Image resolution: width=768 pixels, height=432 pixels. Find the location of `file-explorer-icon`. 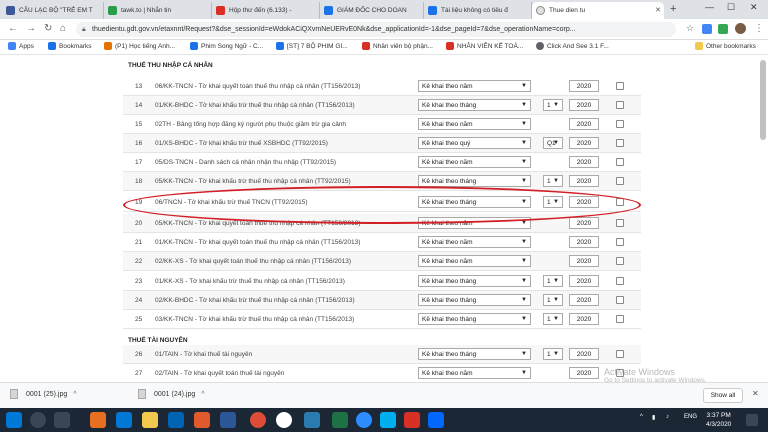

file-explorer-icon is located at coordinates (150, 420).